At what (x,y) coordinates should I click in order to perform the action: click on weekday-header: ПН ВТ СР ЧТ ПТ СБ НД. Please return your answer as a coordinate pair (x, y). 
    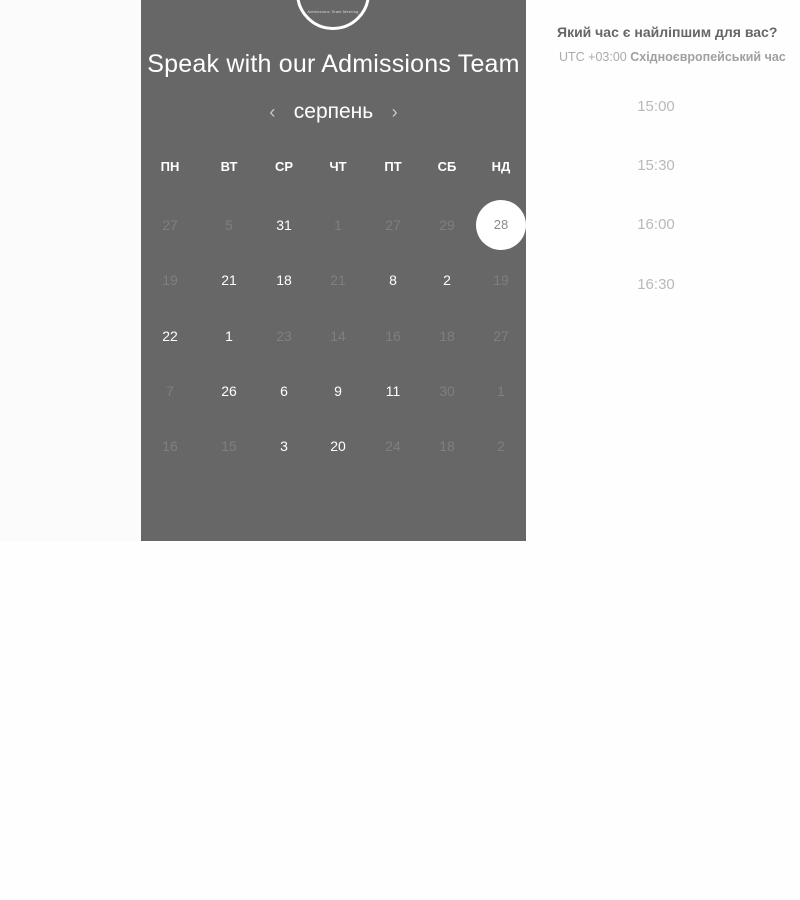
    Looking at the image, I should click on (333, 168).